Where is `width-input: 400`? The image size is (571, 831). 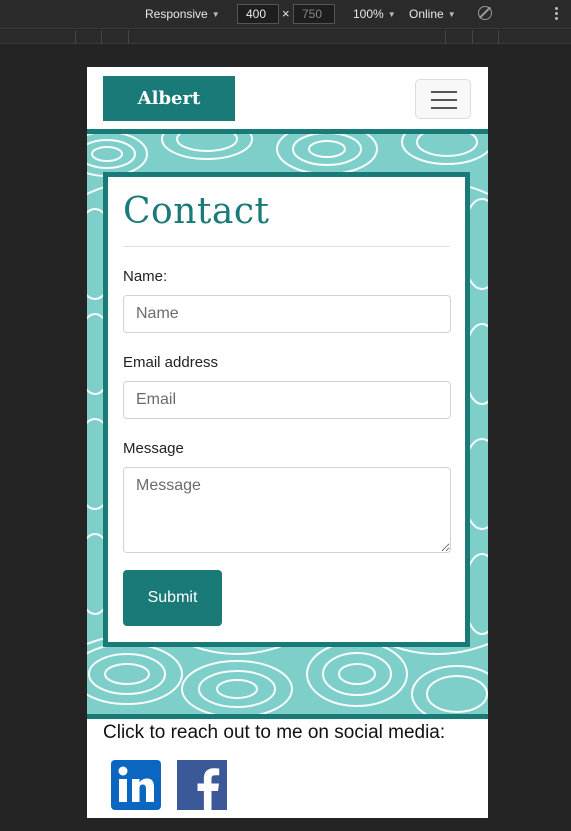
width-input: 400 is located at coordinates (258, 14).